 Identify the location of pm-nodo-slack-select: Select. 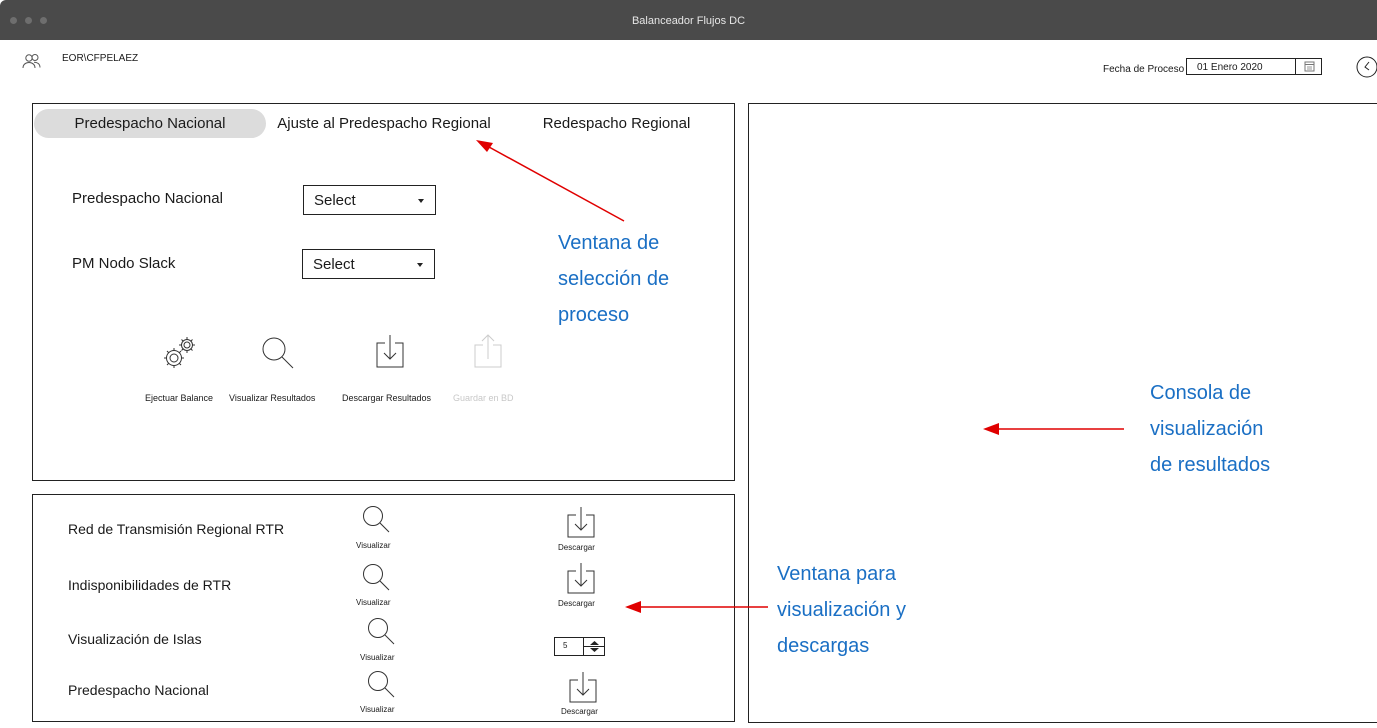
(368, 264).